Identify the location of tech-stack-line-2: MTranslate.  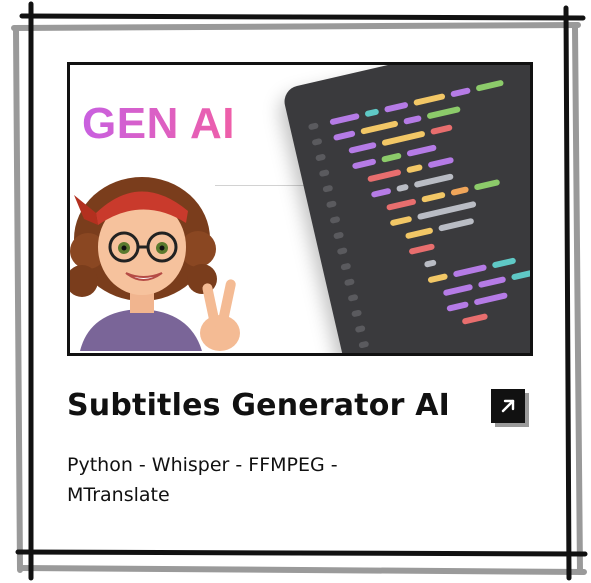
(118, 495).